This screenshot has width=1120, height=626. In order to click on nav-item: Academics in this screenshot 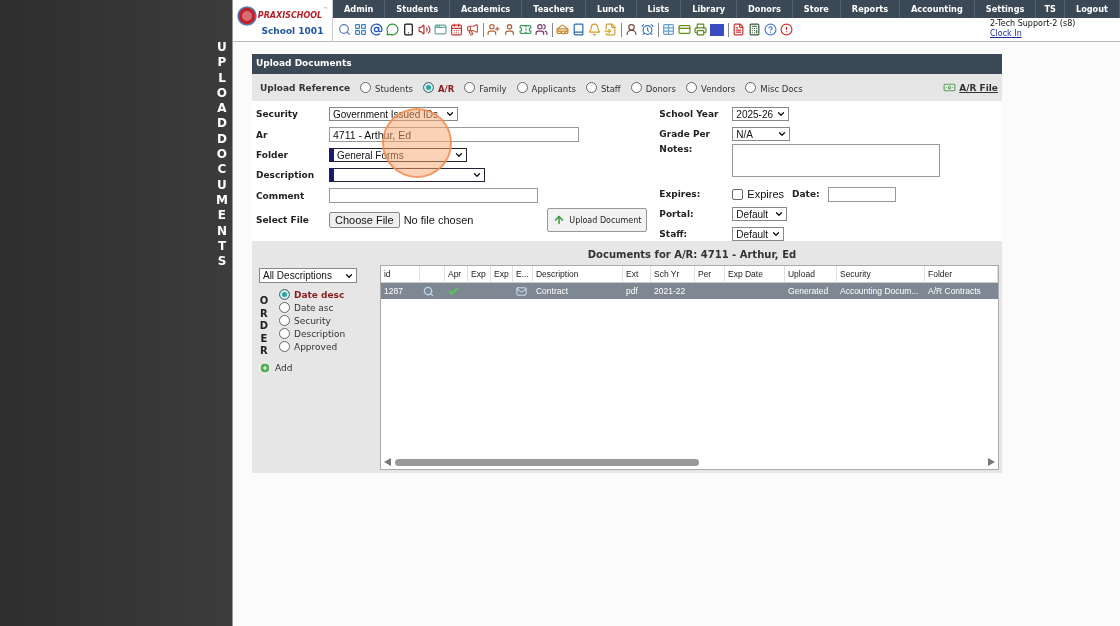, I will do `click(486, 9)`.